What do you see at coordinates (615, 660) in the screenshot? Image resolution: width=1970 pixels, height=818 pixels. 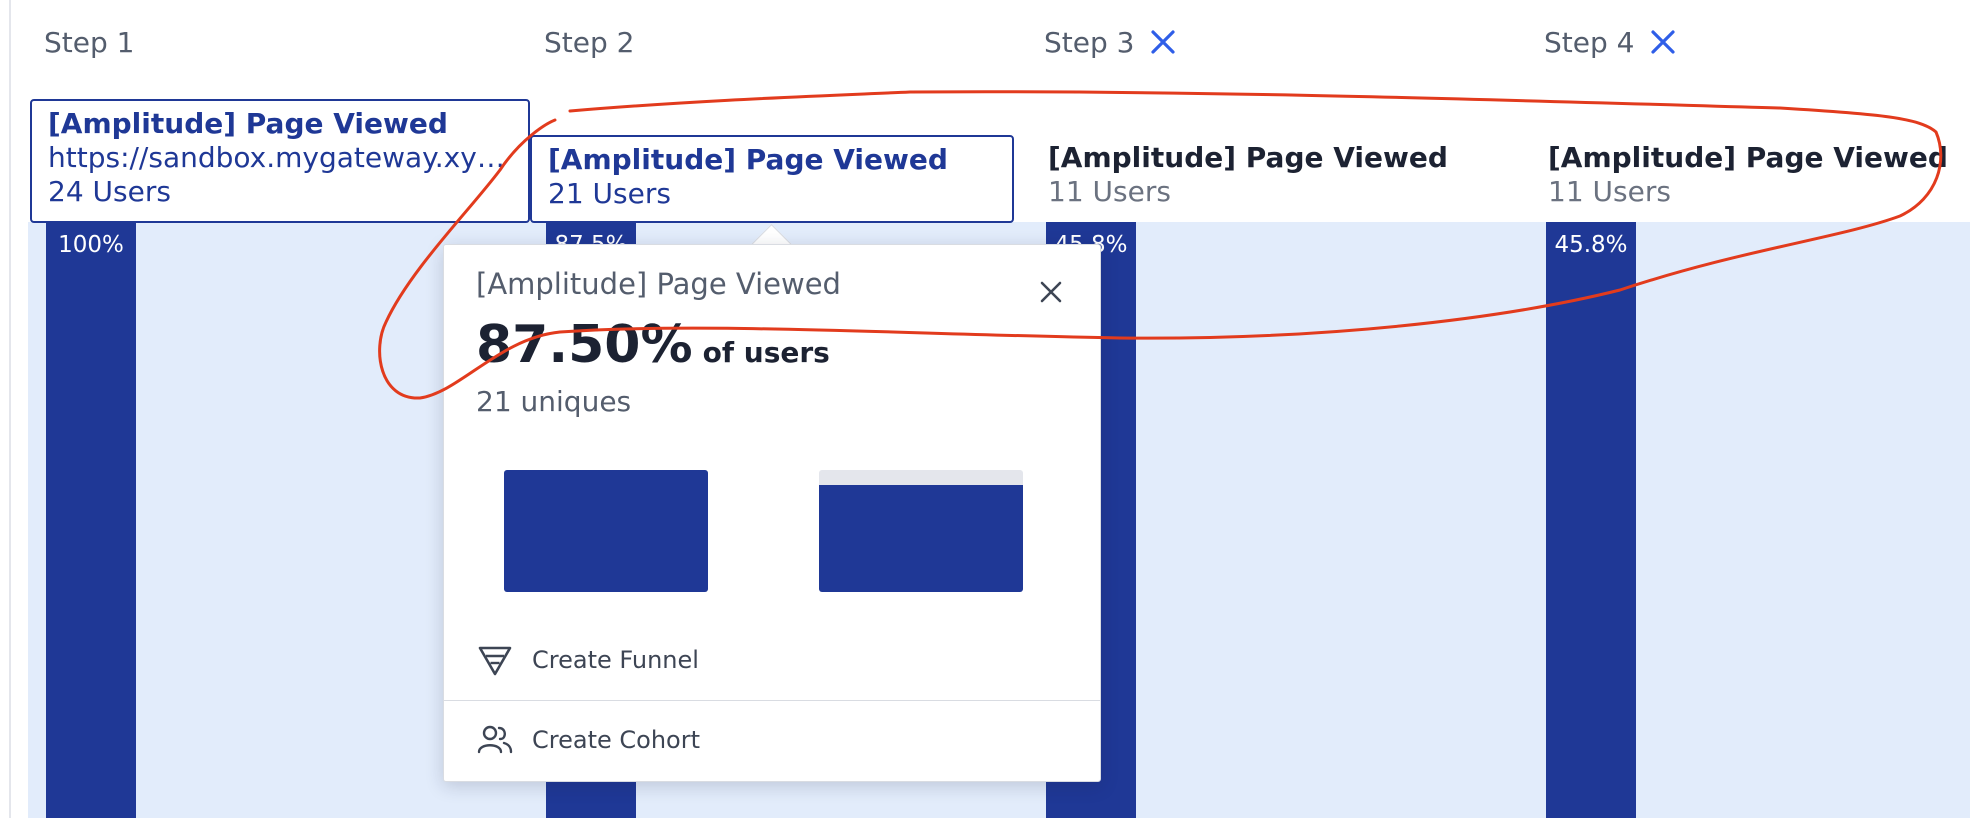 I see `create-funnel-label: Create Funnel` at bounding box center [615, 660].